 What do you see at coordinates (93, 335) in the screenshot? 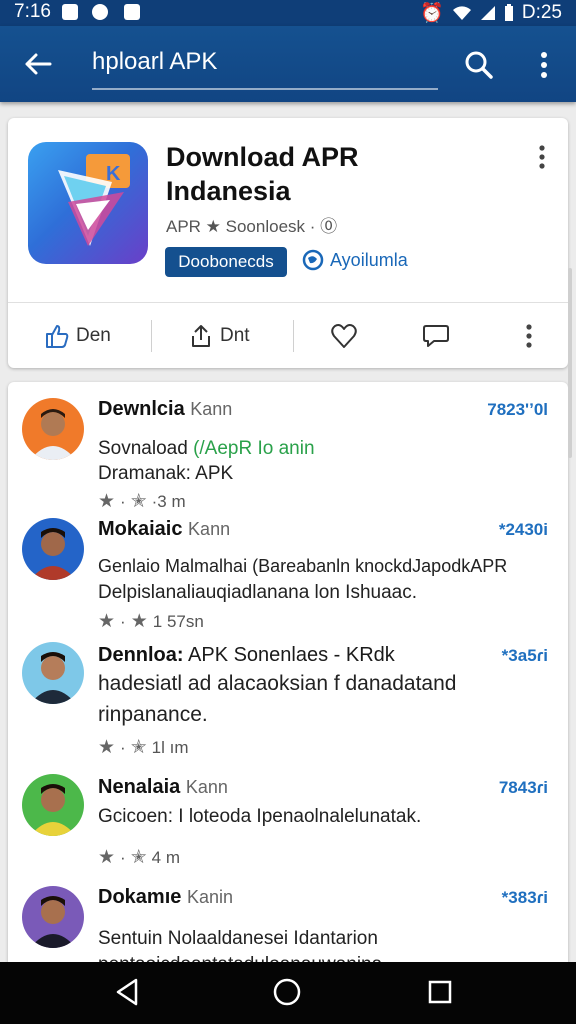
I see `like-label: Den` at bounding box center [93, 335].